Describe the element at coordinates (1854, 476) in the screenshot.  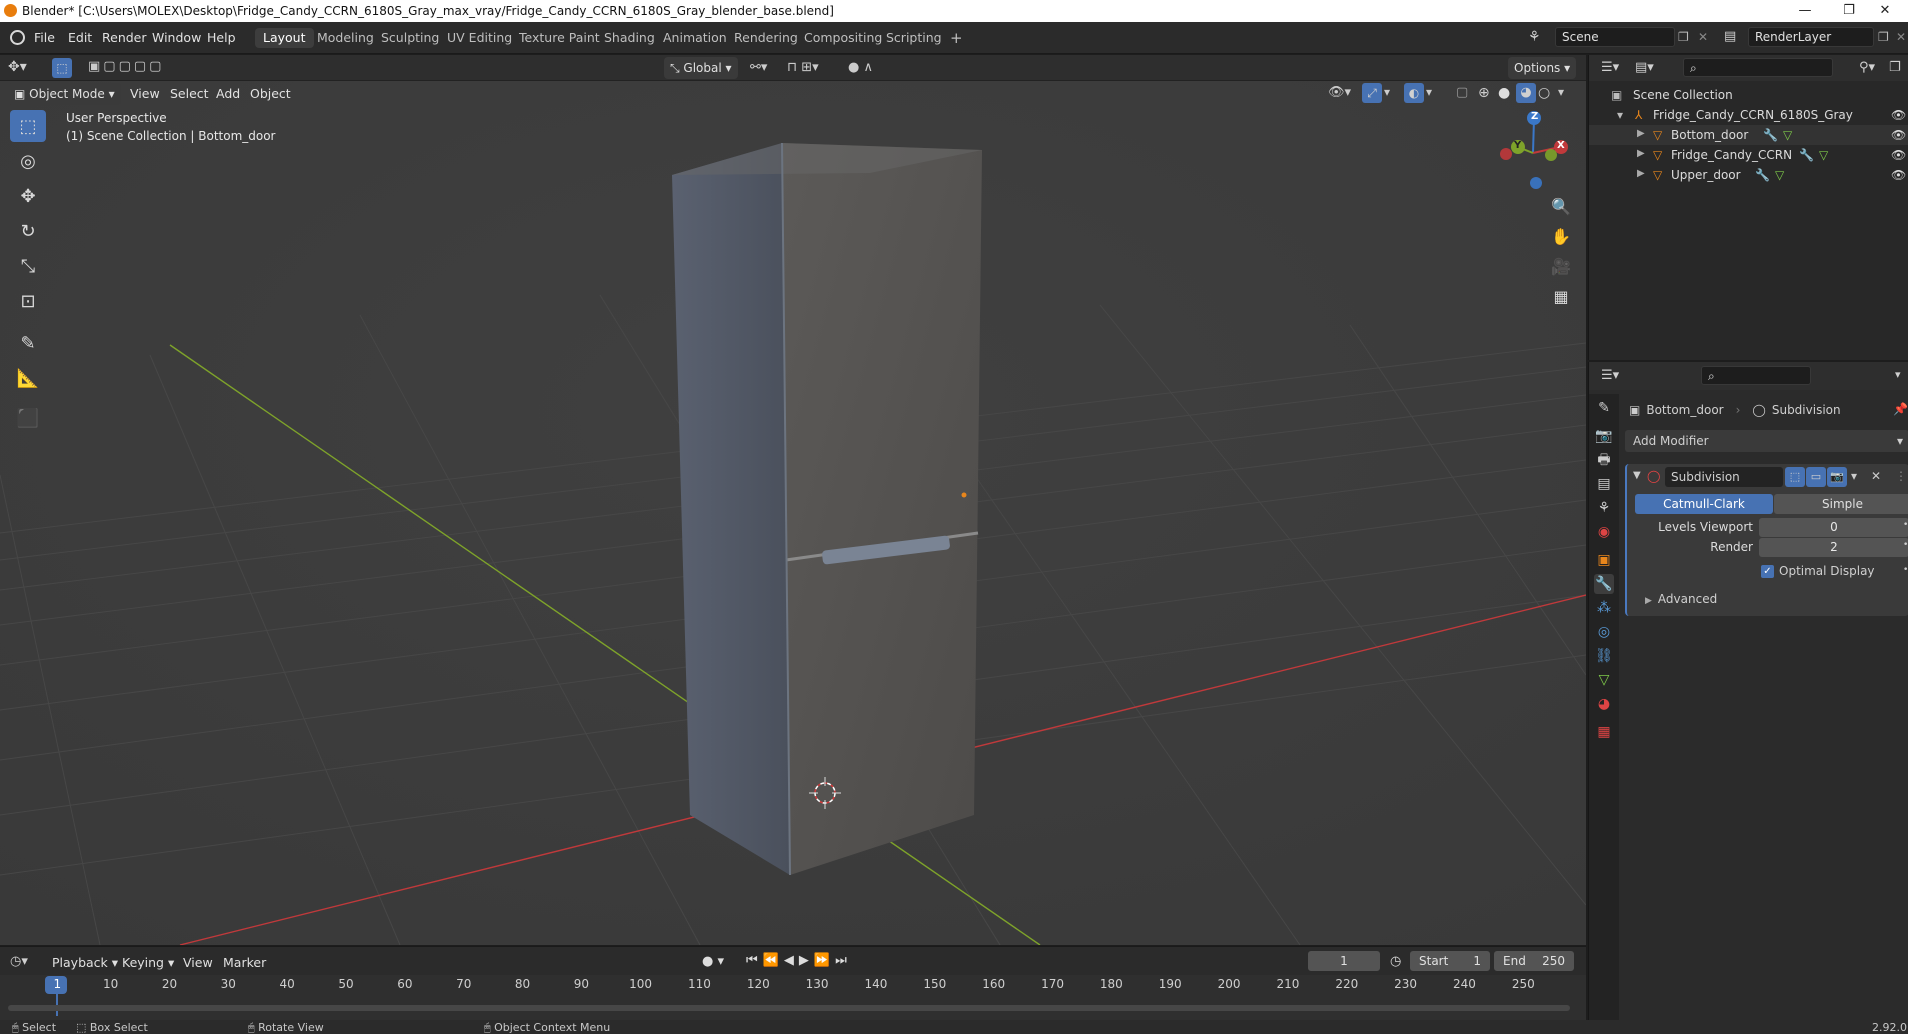
I see `modifier-menu-chevron-icon: ▾` at that location.